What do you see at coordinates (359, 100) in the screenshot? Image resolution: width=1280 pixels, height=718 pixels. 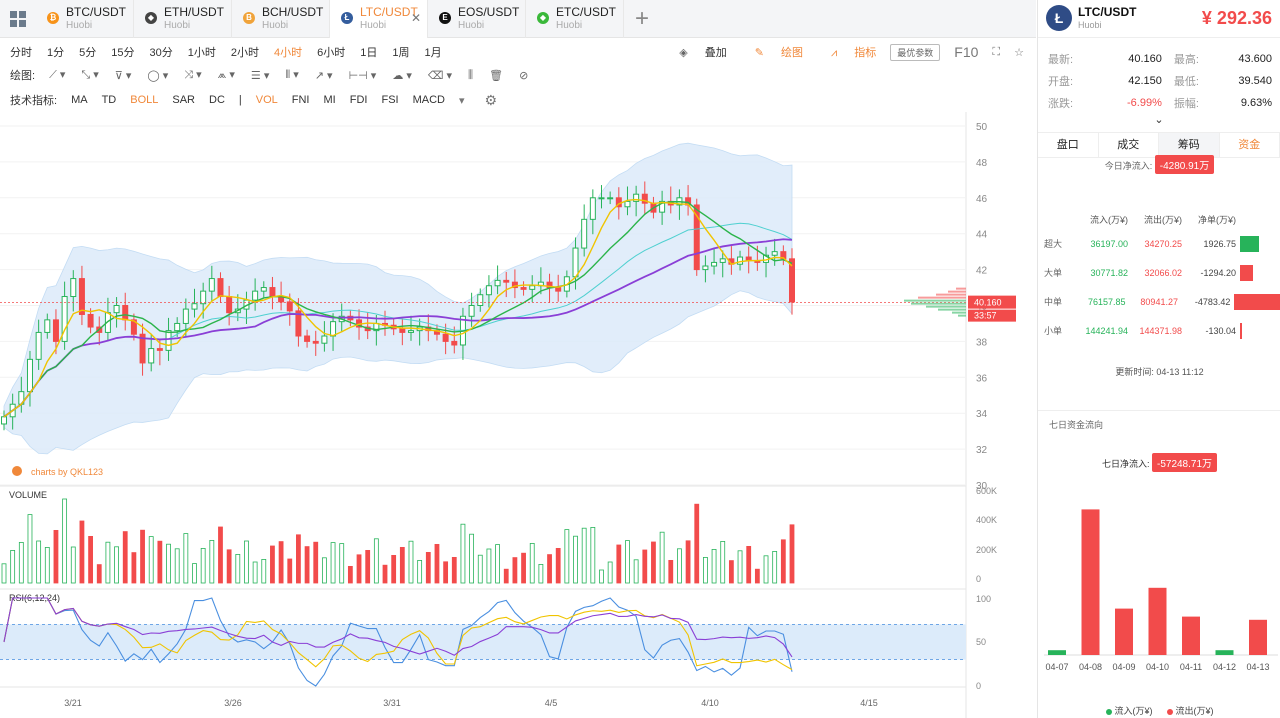 I see `indicator-fdi: FDI` at bounding box center [359, 100].